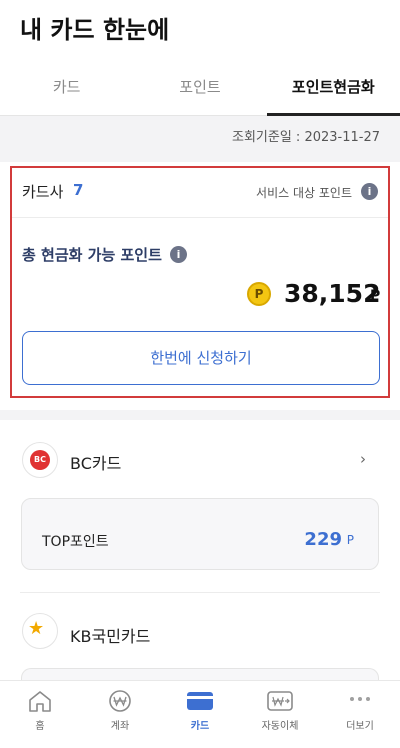 This screenshot has height=748, width=400. Describe the element at coordinates (40, 726) in the screenshot. I see `nav-label: 홈` at that location.